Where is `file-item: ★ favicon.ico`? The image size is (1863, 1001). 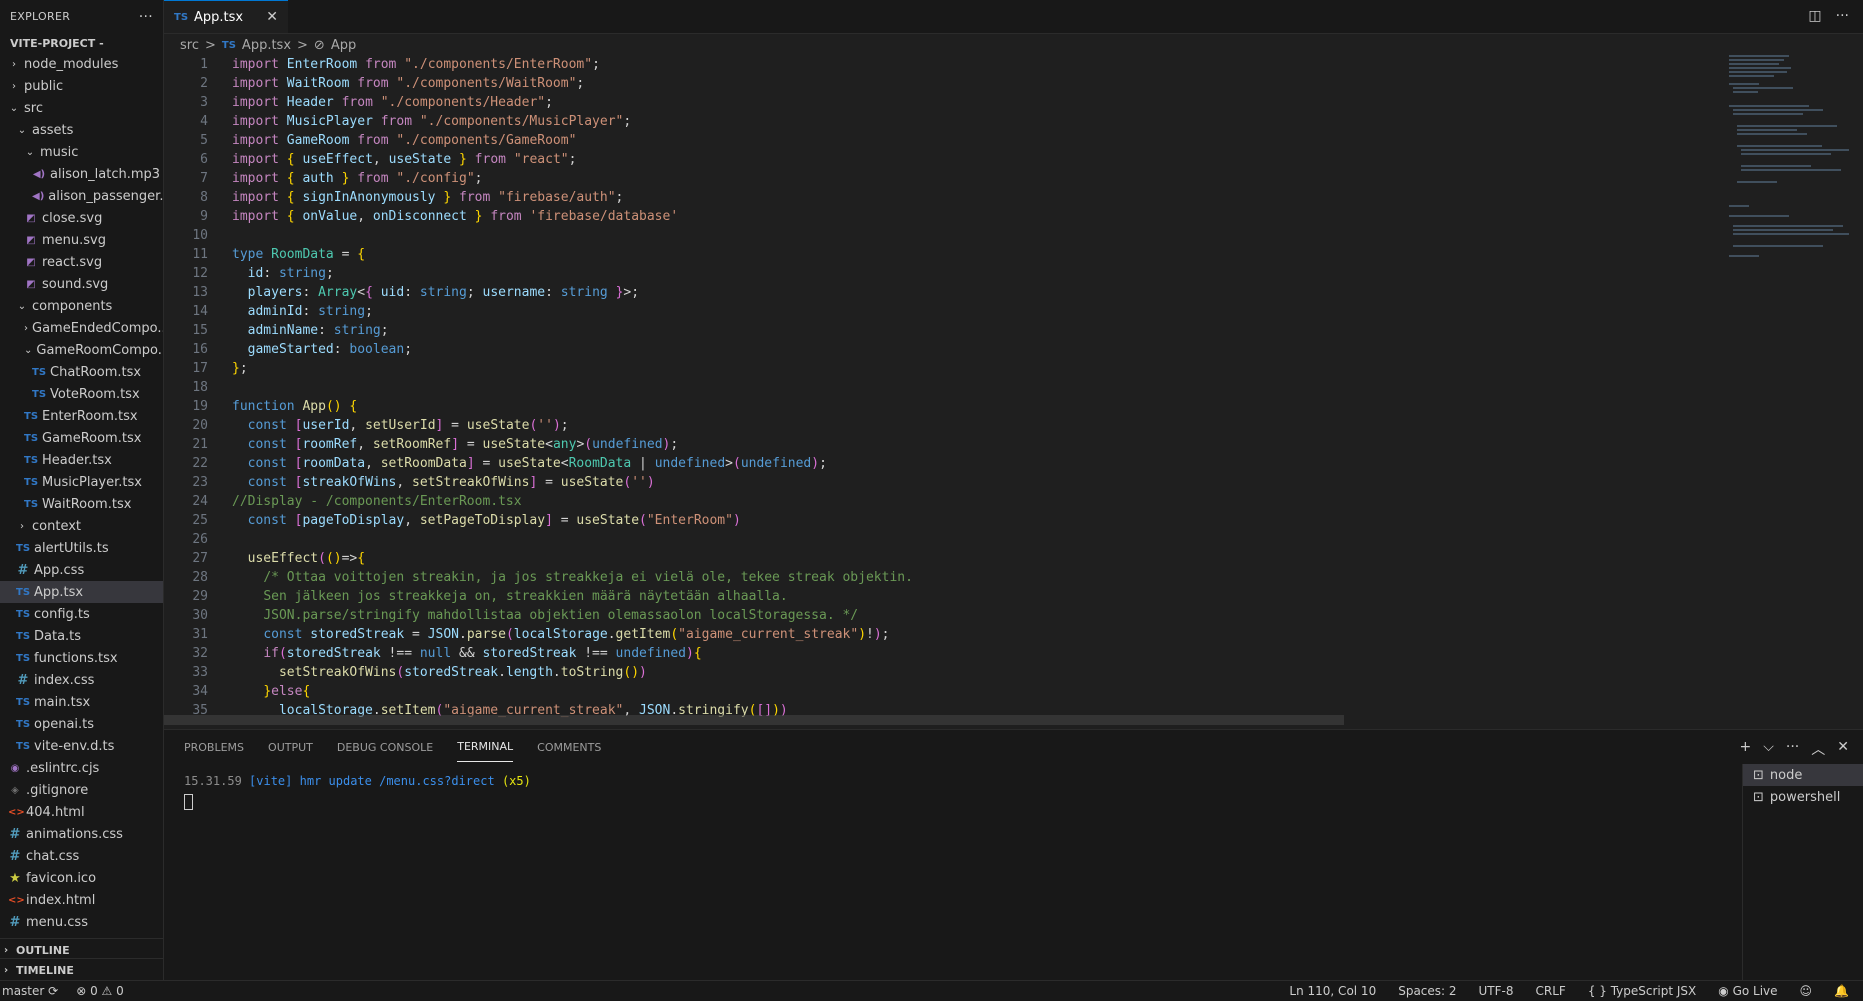
file-item: ★ favicon.ico is located at coordinates (81, 878).